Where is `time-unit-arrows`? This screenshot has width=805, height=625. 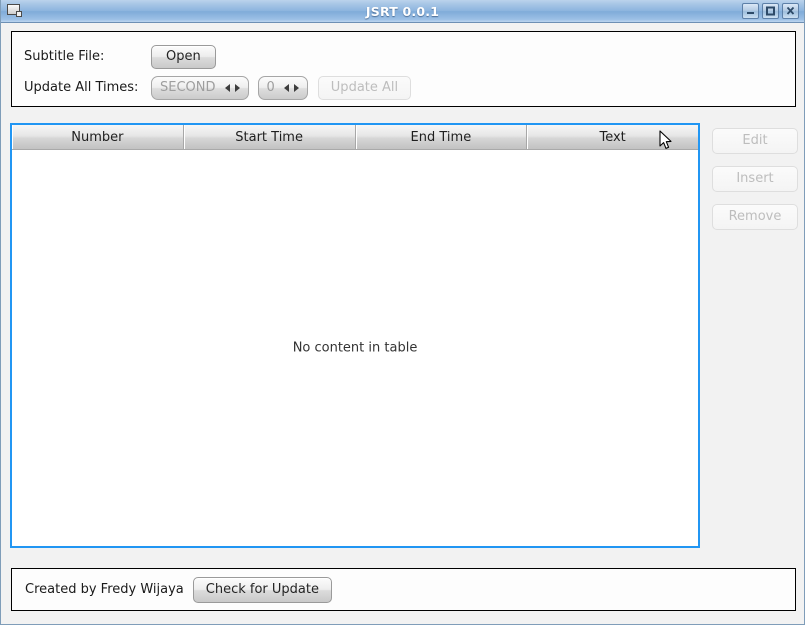
time-unit-arrows is located at coordinates (232, 87).